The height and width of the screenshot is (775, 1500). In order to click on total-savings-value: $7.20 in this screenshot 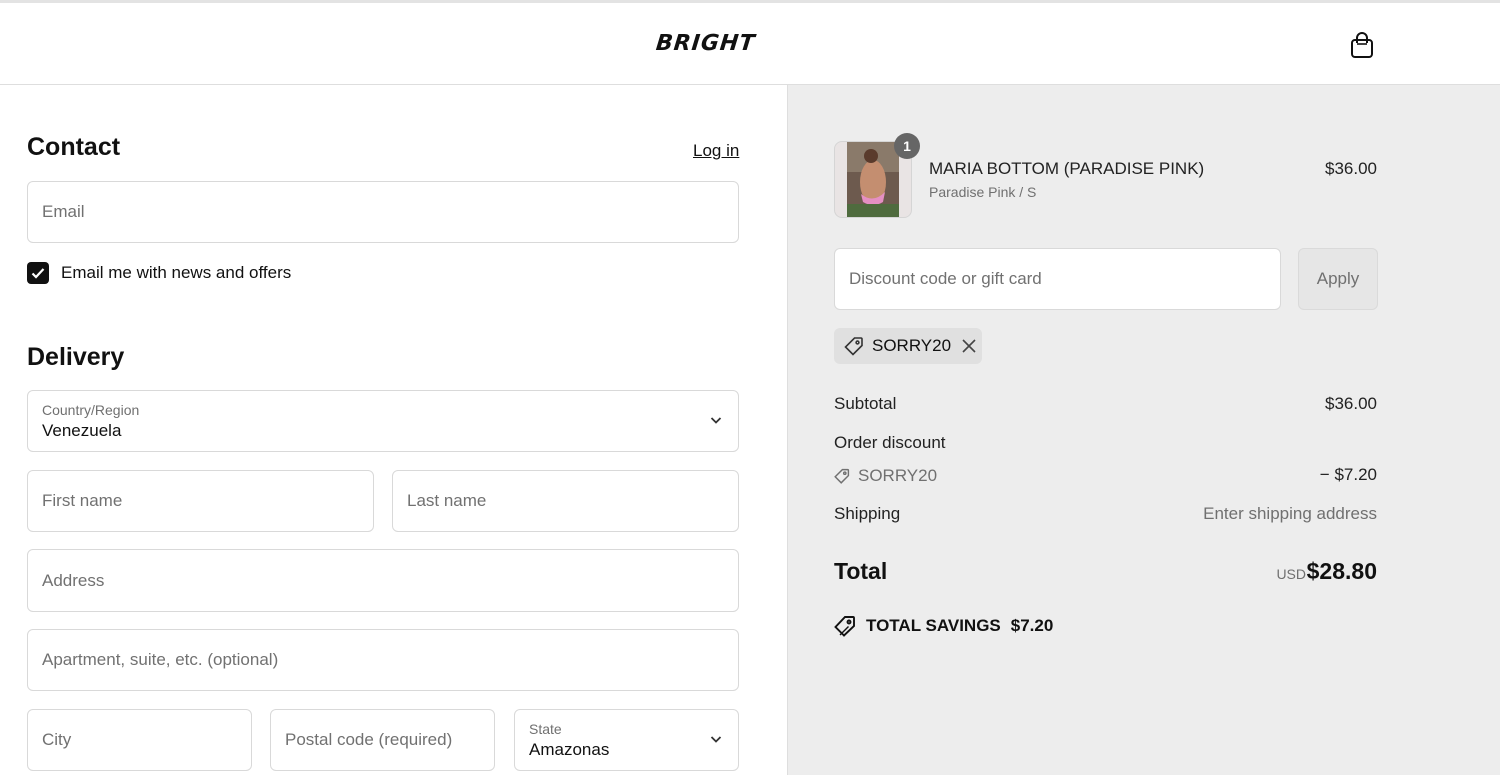, I will do `click(1032, 625)`.